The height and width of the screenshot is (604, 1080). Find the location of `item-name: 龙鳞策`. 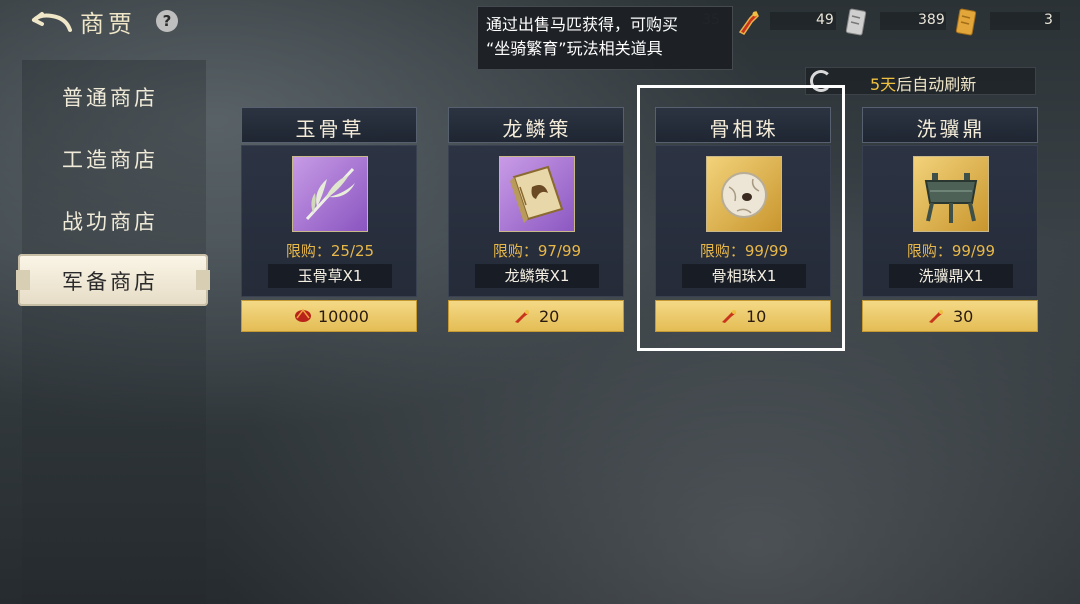

item-name: 龙鳞策 is located at coordinates (537, 129).